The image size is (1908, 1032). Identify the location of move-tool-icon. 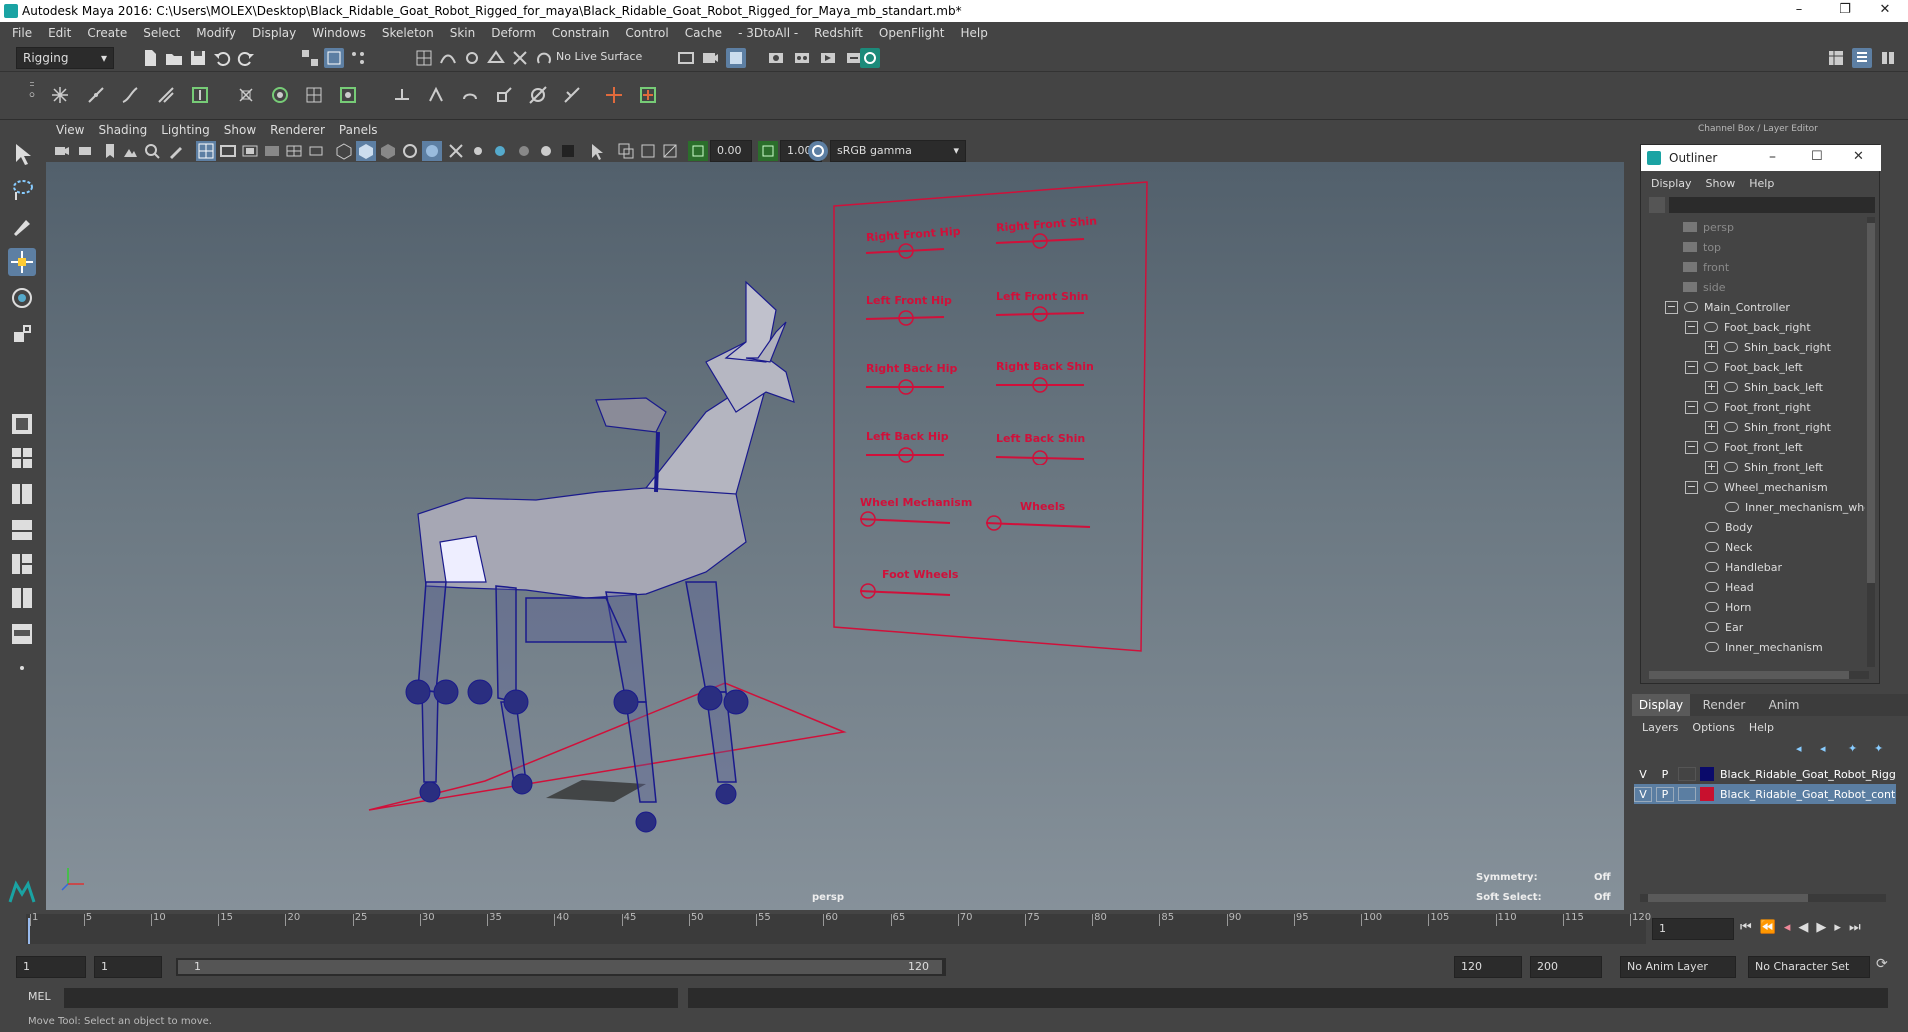
(22, 262).